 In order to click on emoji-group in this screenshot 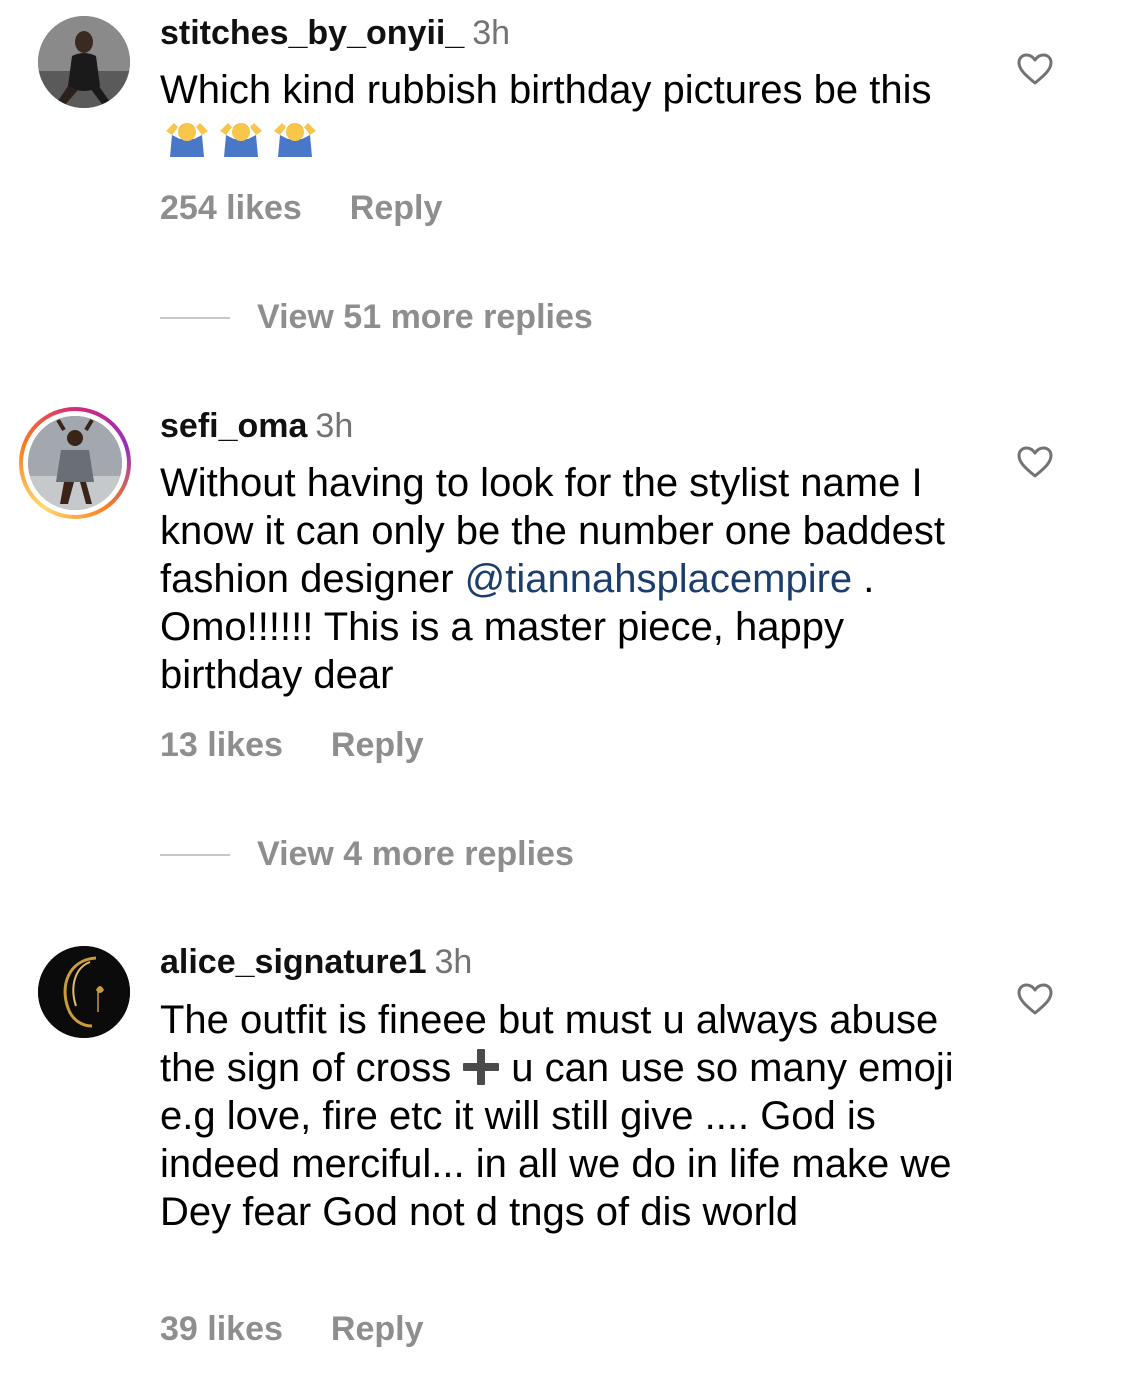, I will do `click(245, 138)`.